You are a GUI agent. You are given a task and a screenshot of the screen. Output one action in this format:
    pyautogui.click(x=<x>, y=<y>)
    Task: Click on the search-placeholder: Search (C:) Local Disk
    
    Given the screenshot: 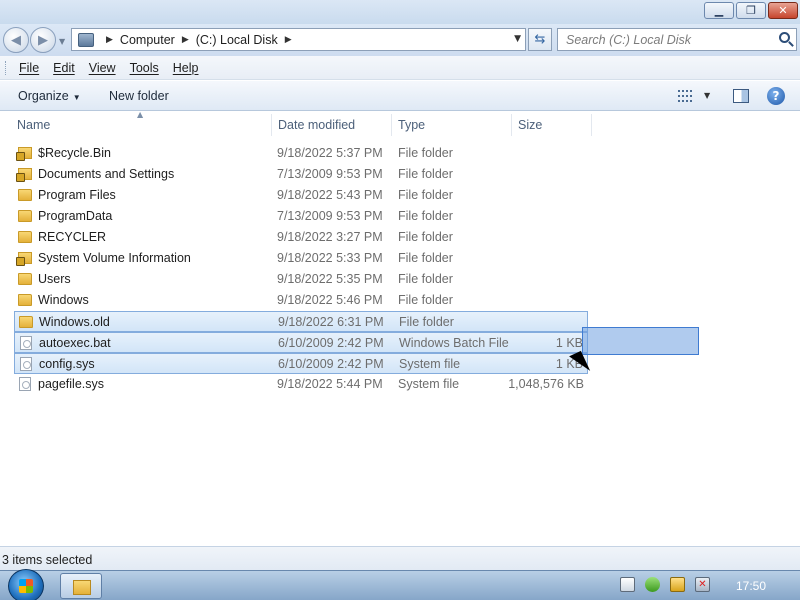 What is the action you would take?
    pyautogui.click(x=629, y=40)
    